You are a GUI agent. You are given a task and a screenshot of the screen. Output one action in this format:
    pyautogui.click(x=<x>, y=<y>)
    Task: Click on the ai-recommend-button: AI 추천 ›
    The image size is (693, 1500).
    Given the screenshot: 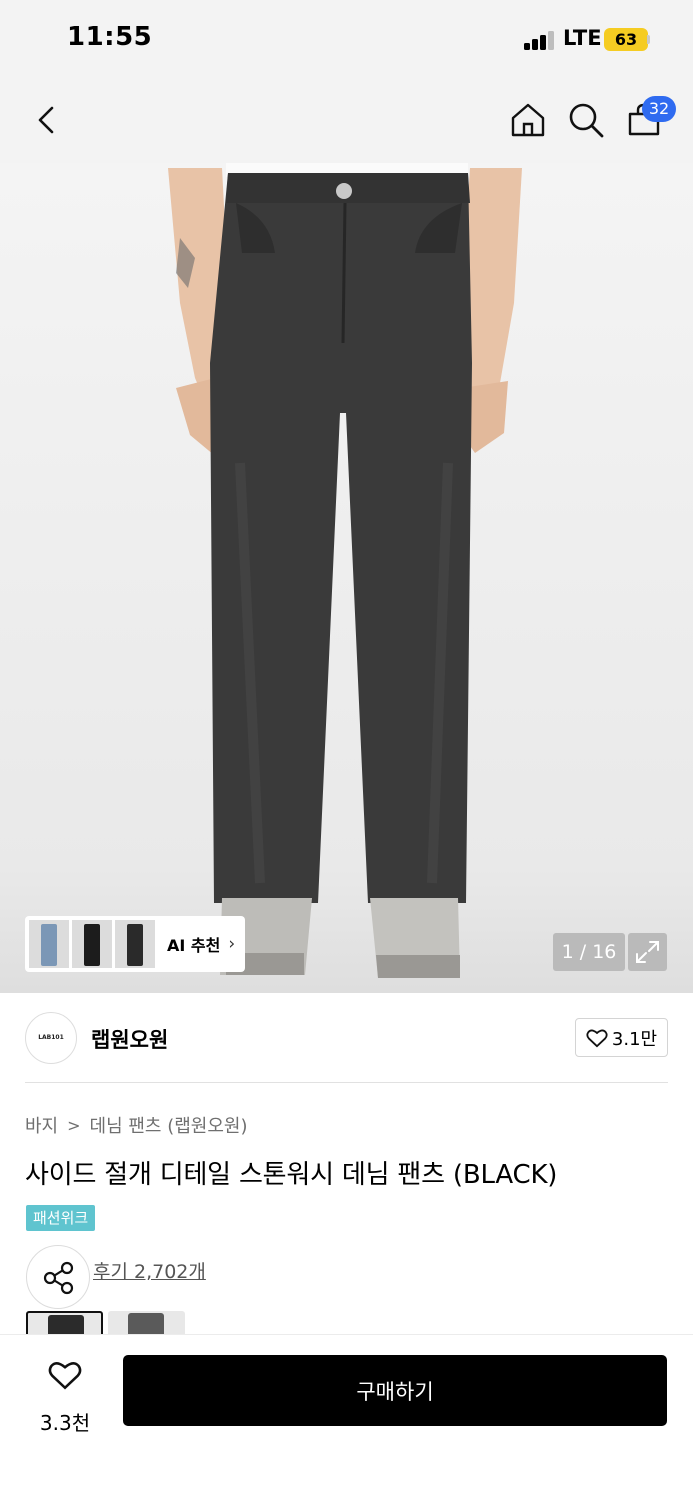 What is the action you would take?
    pyautogui.click(x=135, y=944)
    